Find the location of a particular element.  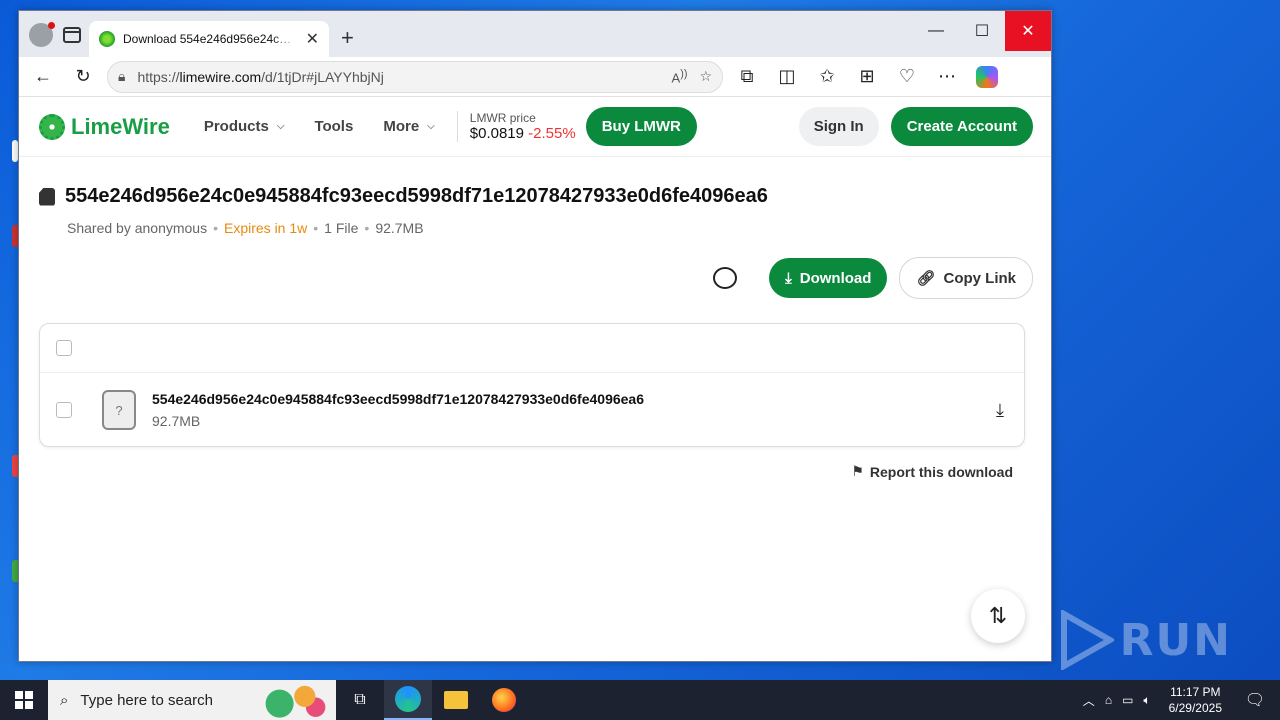

notification-icon: 🗨︎ is located at coordinates (1255, 700).